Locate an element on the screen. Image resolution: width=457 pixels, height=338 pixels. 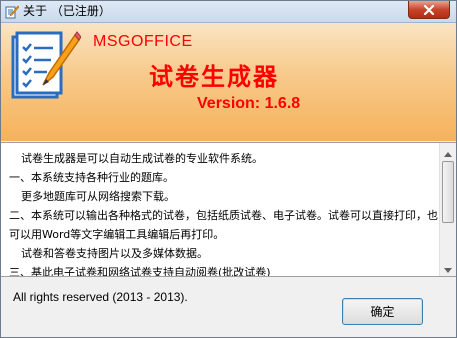
window-title: 关于 （已注册） is located at coordinates (67, 11).